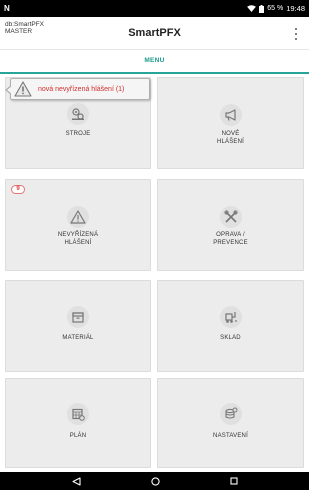  I want to click on calendar-plan-icon, so click(78, 414).